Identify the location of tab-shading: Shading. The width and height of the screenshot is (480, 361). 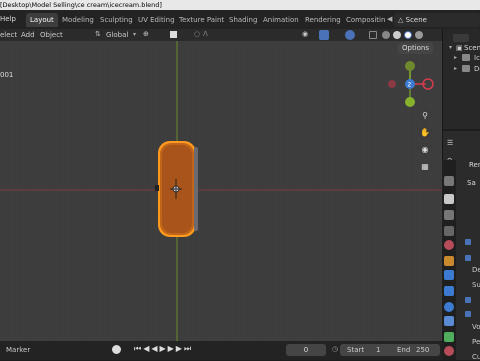
(243, 20).